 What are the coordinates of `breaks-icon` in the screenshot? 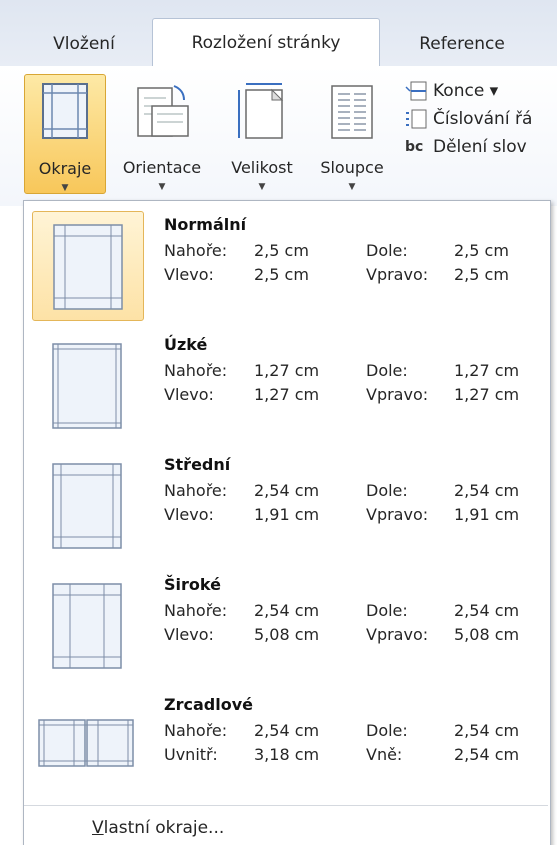 It's located at (416, 91).